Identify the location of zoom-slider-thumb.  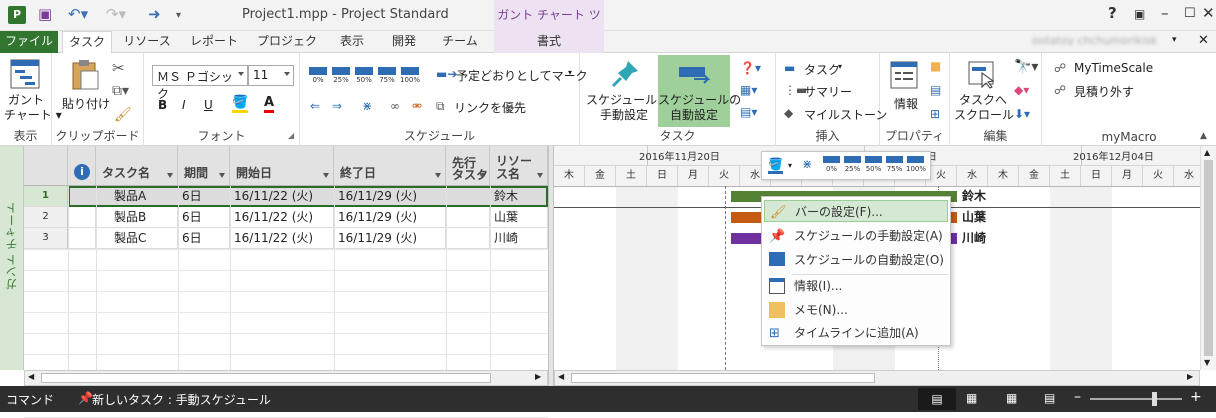
(1154, 399).